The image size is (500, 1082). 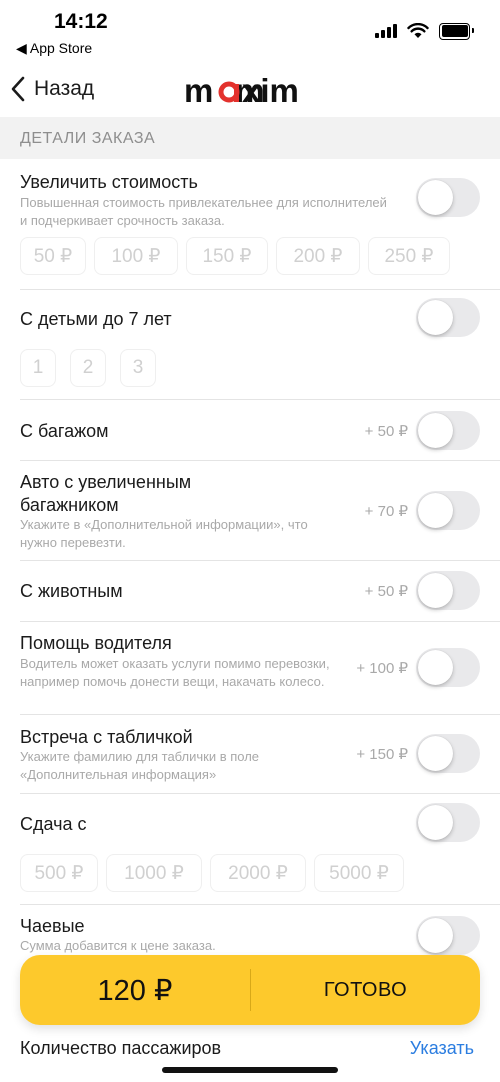 I want to click on order-bar: 120 ₽ ГОТОВО, so click(x=250, y=990).